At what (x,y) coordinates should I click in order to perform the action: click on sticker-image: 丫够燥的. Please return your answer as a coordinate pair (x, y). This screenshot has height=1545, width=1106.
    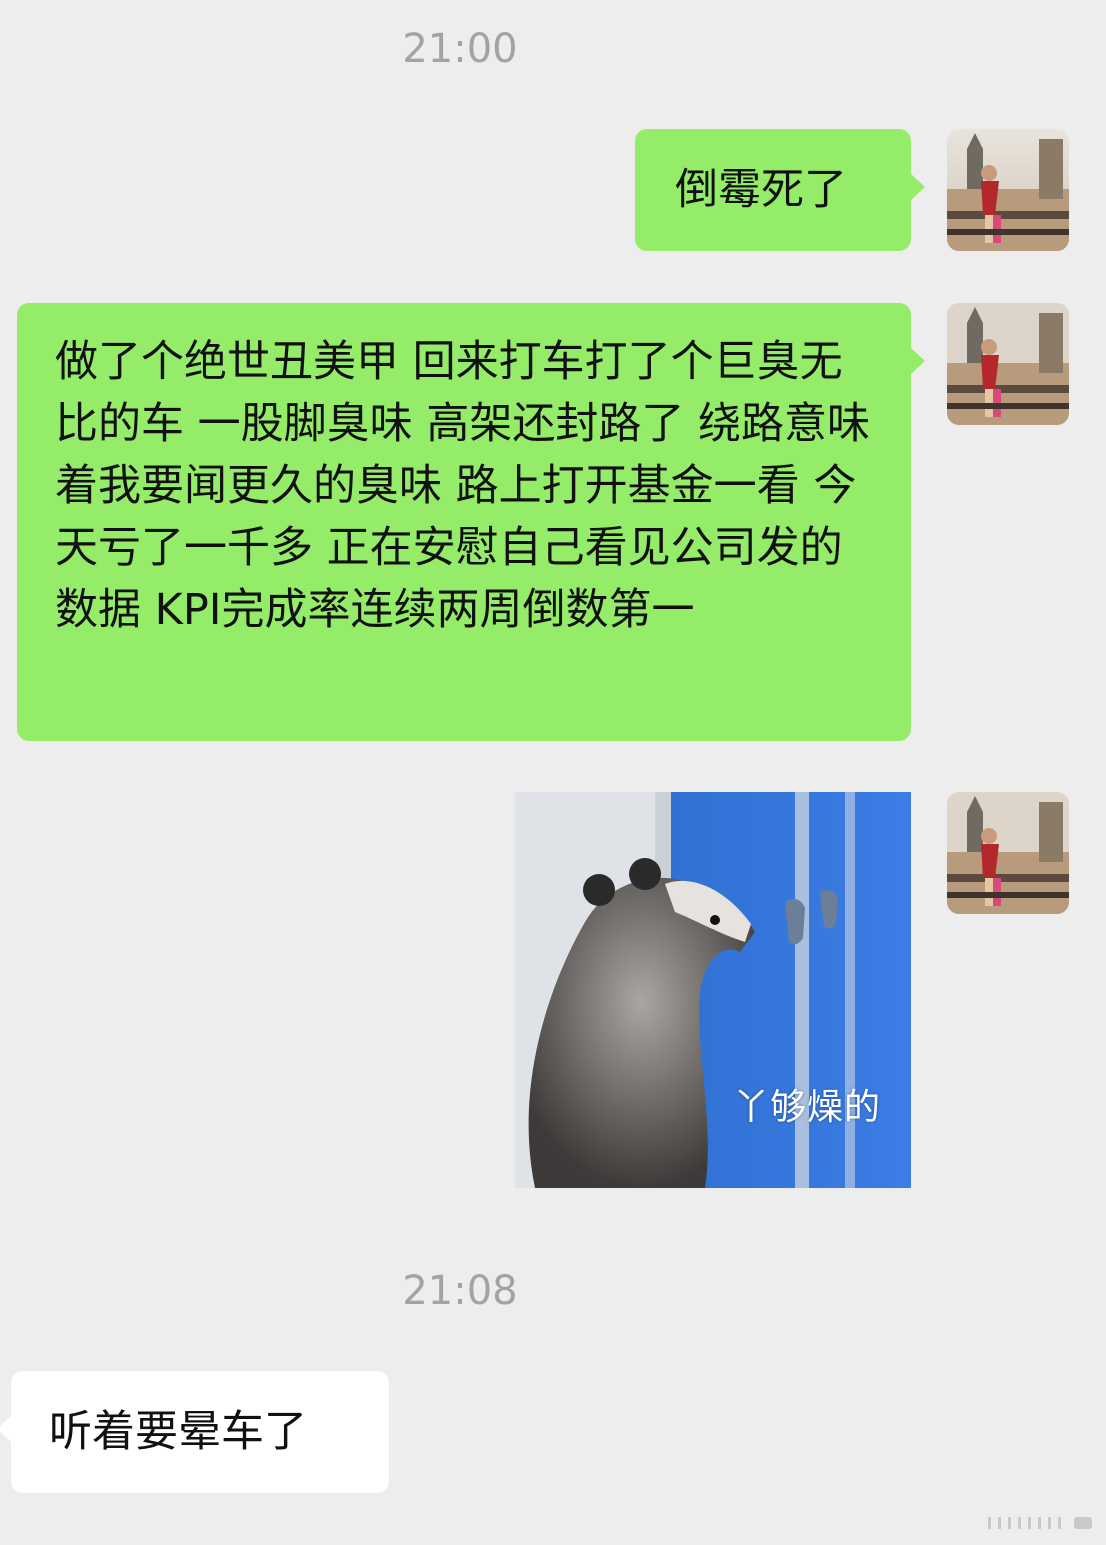
    Looking at the image, I should click on (713, 990).